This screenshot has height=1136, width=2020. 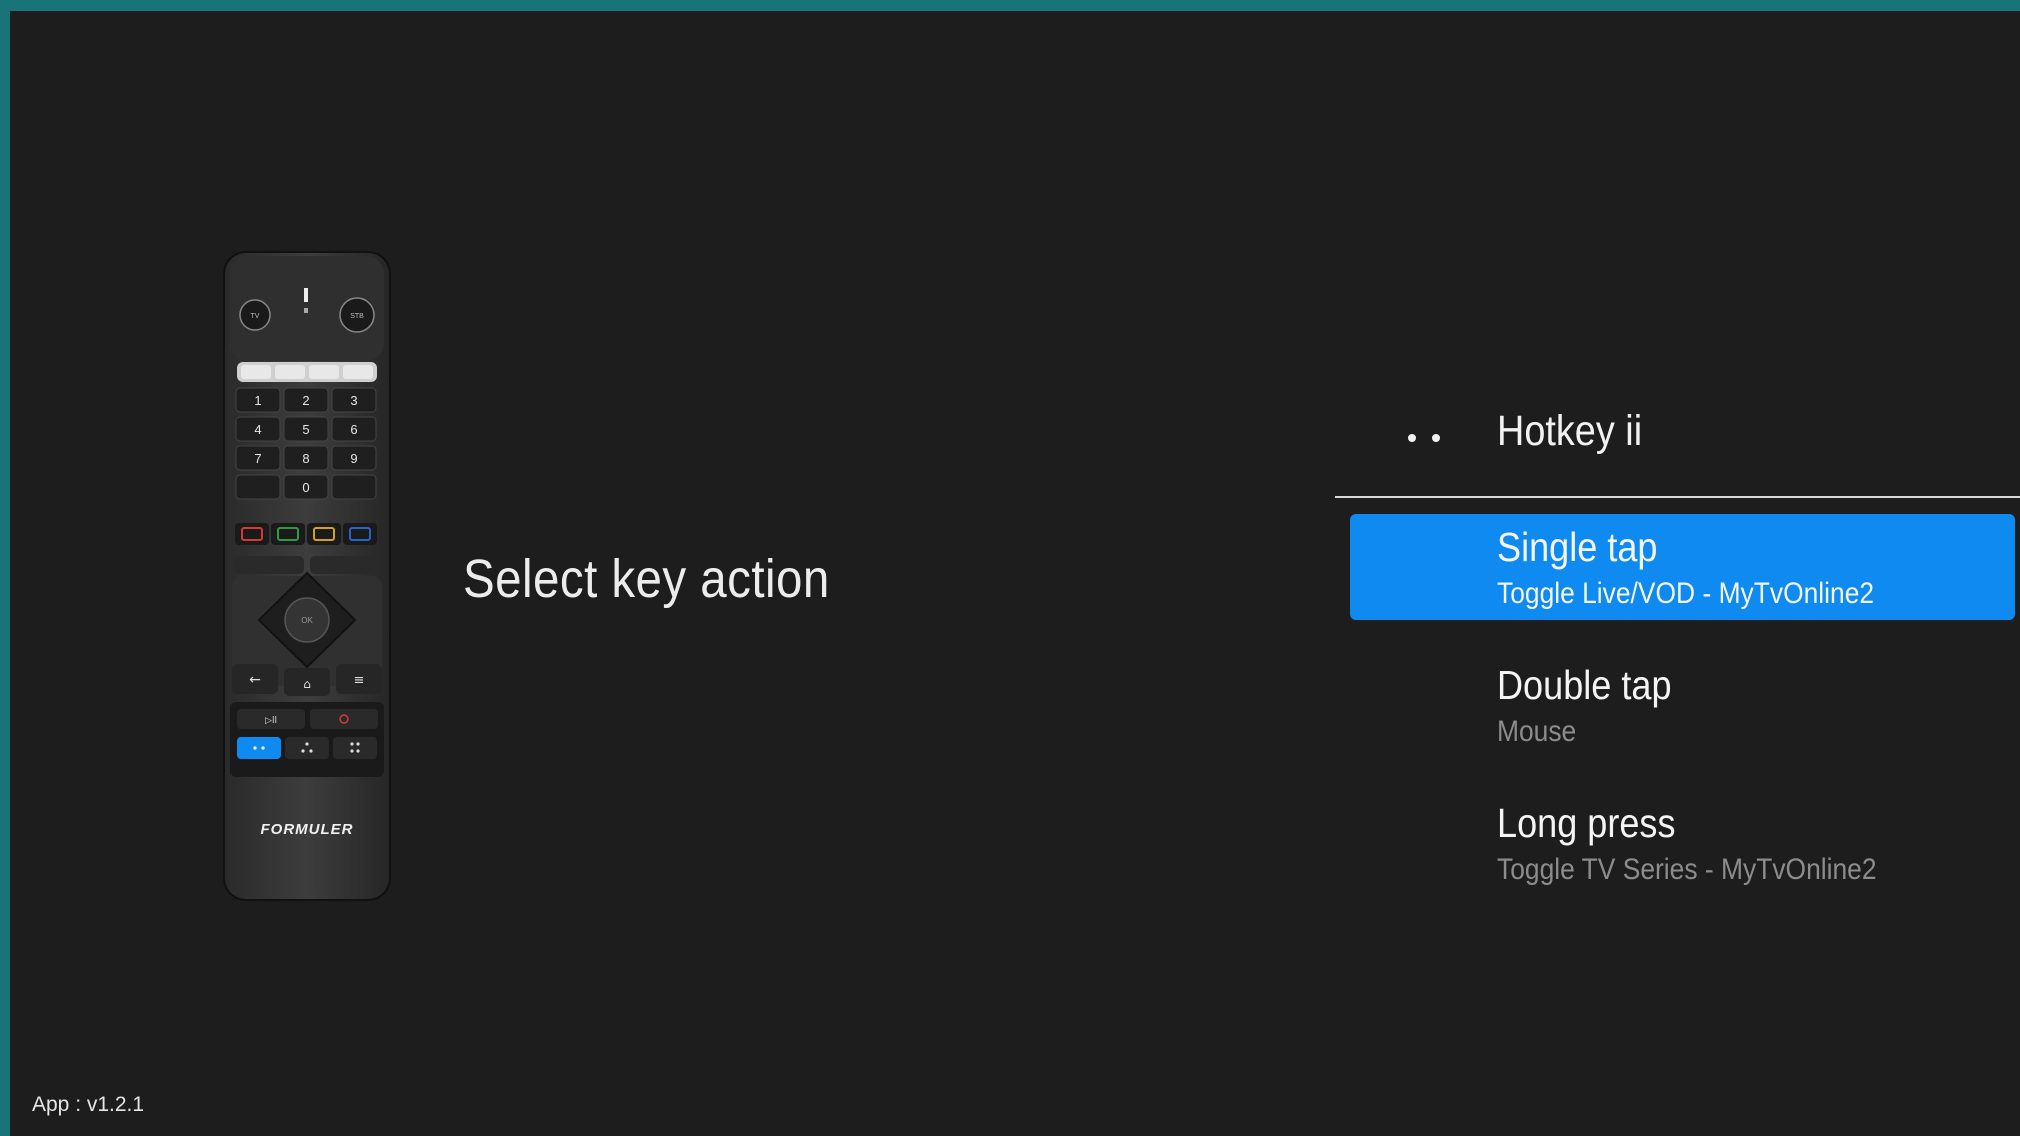 I want to click on two-dots-icon, so click(x=1424, y=436).